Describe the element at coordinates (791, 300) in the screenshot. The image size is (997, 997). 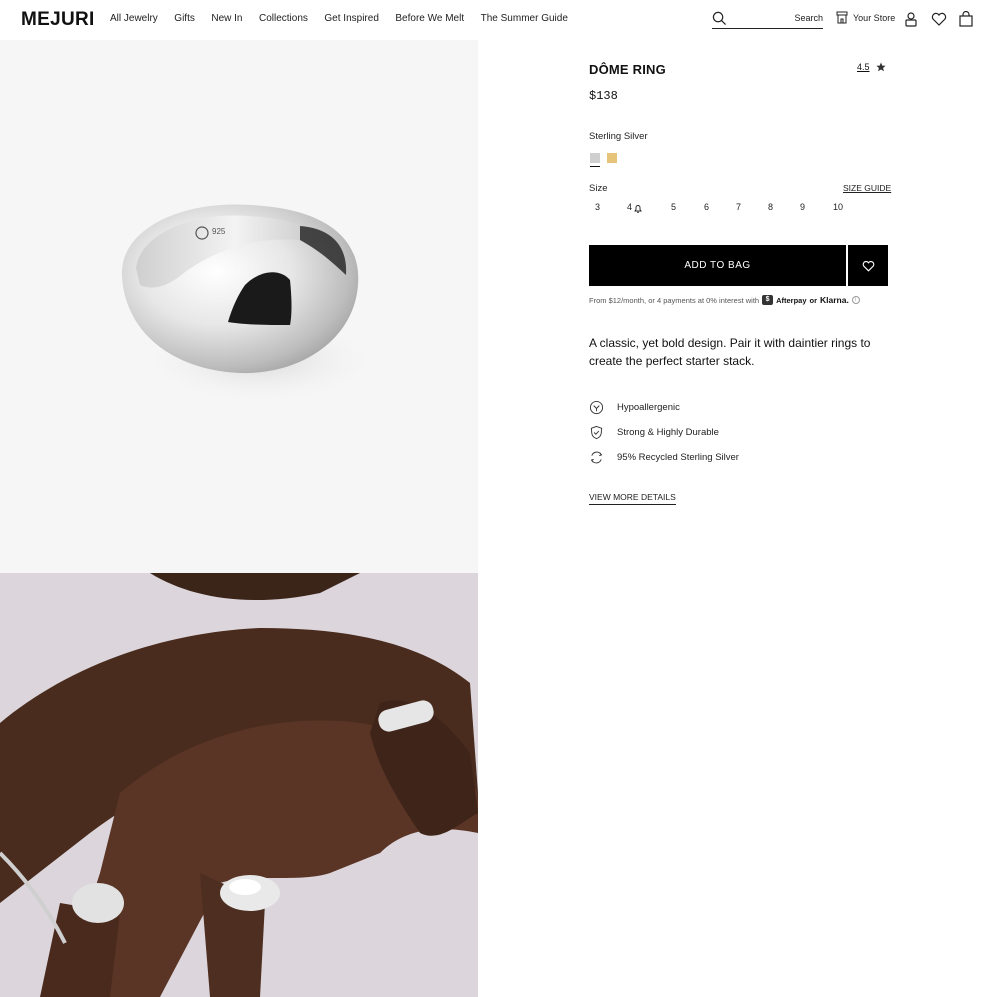
I see `afterpay-label: Afterpay` at that location.